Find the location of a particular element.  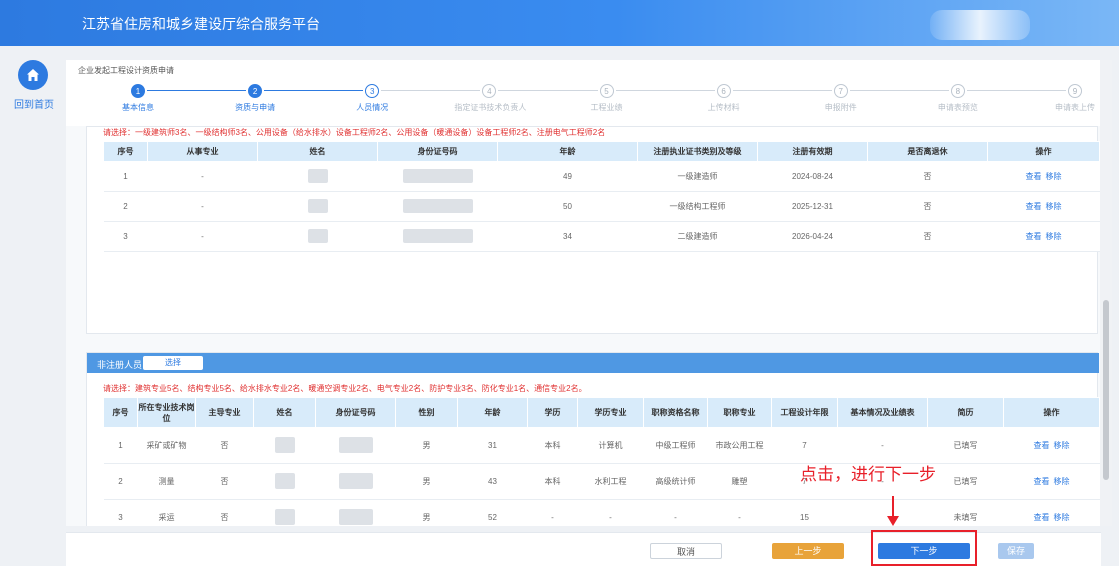

page-scrollbar is located at coordinates (1106, 293).